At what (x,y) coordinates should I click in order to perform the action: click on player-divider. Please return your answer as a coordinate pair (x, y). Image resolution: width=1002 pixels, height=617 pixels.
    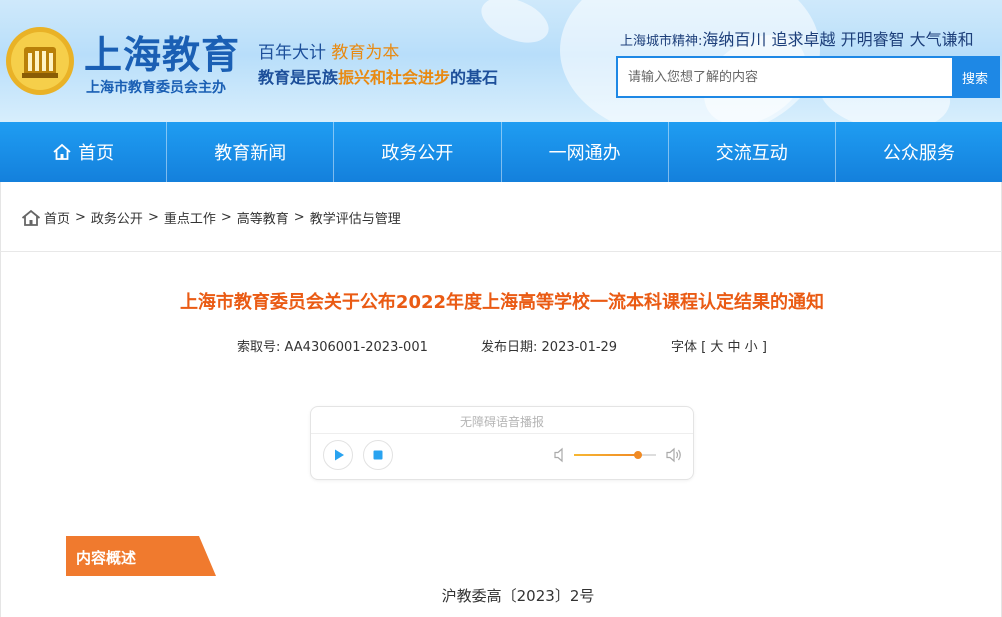
    Looking at the image, I should click on (502, 433).